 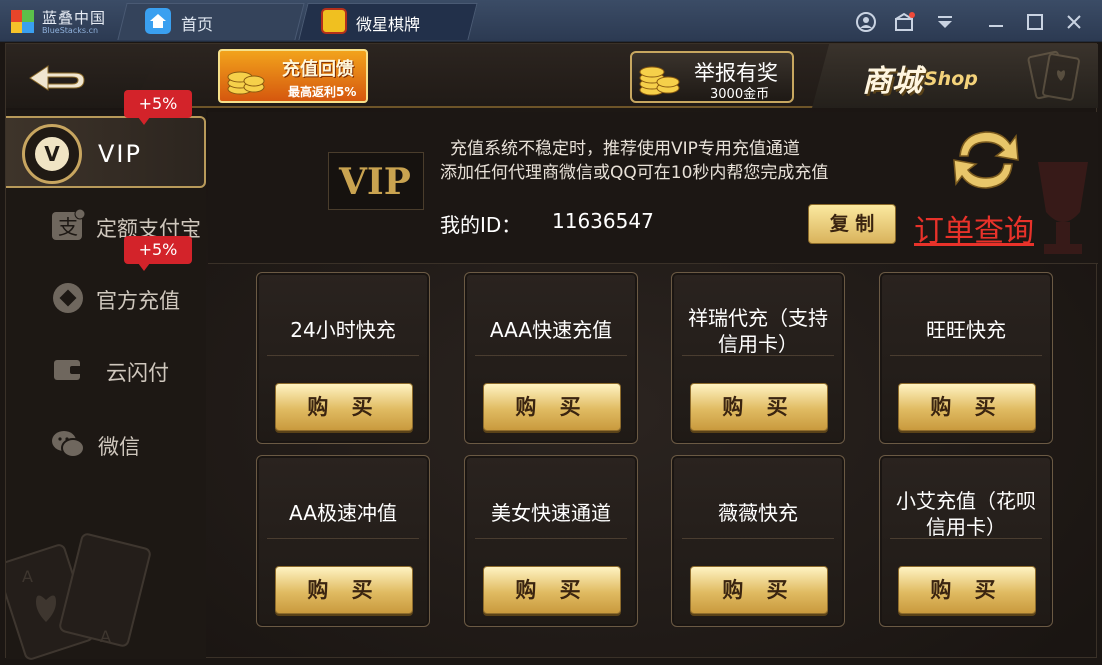 What do you see at coordinates (1074, 22) in the screenshot?
I see `close-icon` at bounding box center [1074, 22].